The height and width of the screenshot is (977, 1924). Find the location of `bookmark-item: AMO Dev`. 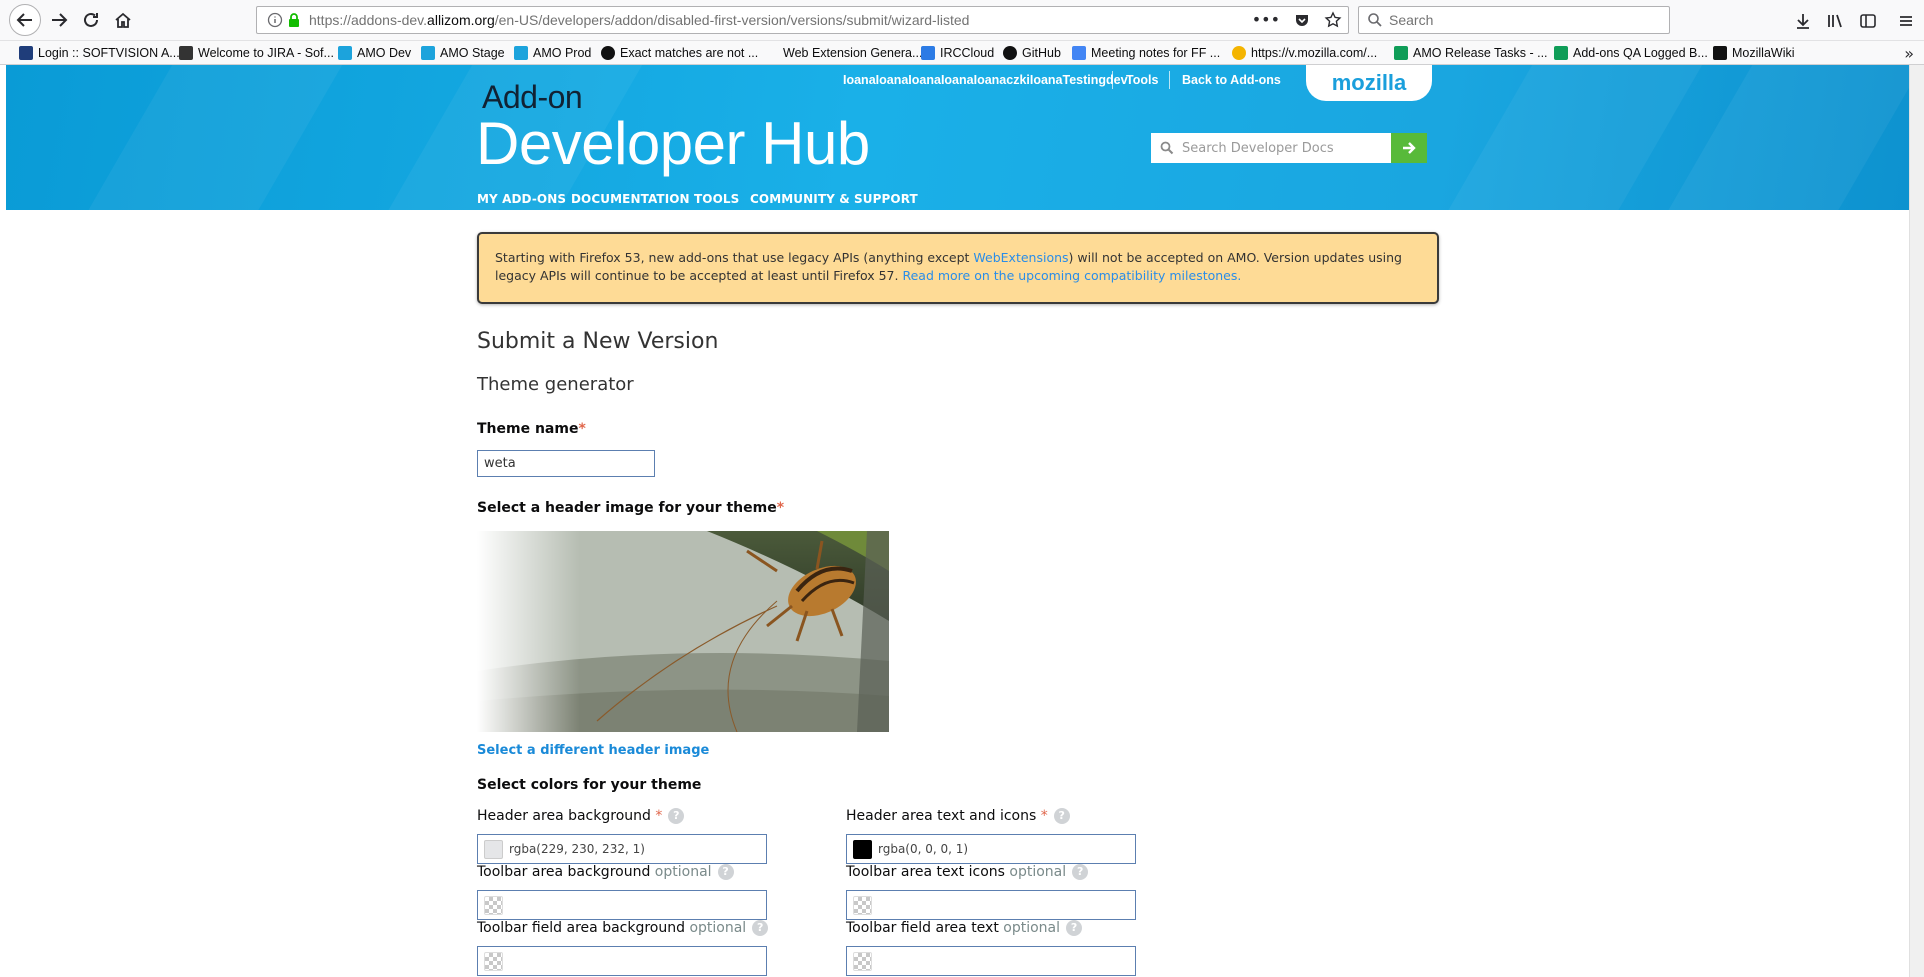

bookmark-item: AMO Dev is located at coordinates (374, 53).